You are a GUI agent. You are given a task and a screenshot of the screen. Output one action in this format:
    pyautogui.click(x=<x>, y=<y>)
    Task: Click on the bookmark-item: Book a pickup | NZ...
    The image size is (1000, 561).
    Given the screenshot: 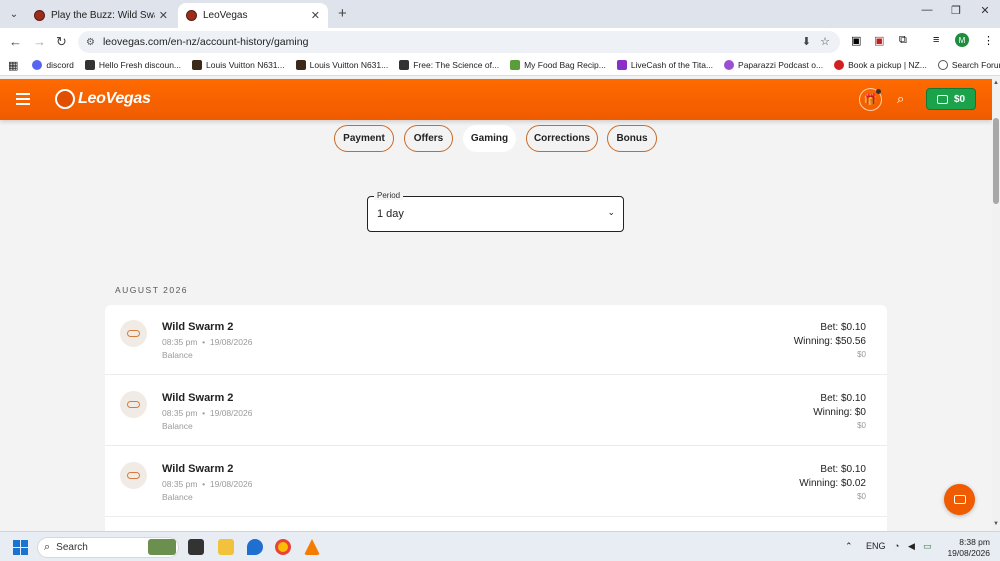 What is the action you would take?
    pyautogui.click(x=880, y=65)
    